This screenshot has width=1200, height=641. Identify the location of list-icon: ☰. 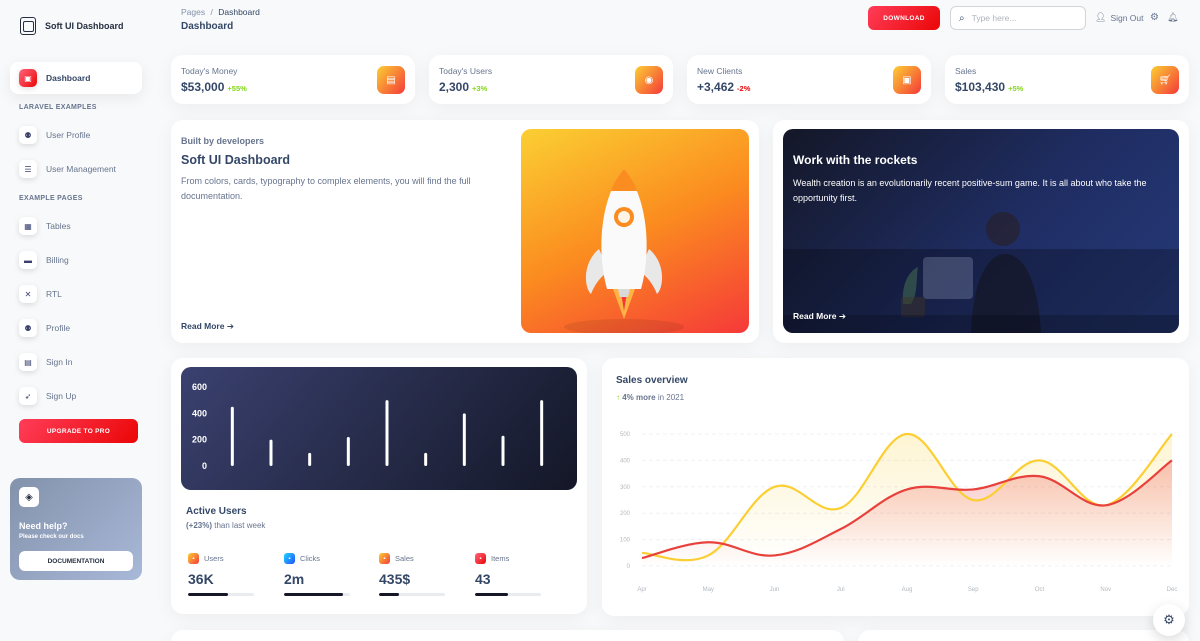
(28, 169).